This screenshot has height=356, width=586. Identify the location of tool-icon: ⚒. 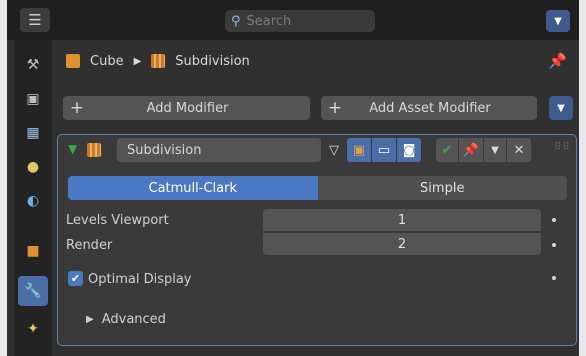
(33, 65).